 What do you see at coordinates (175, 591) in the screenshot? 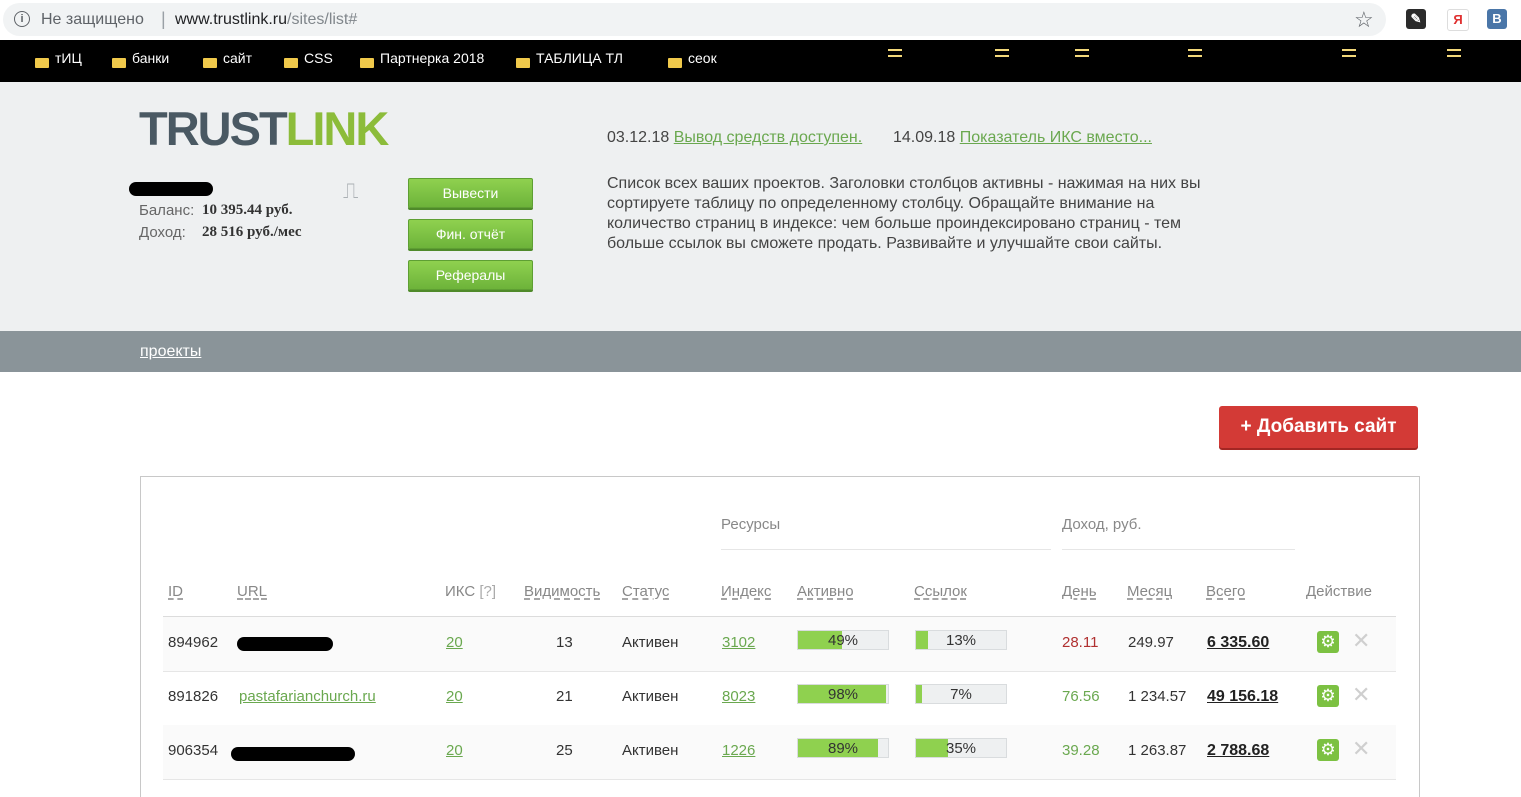
I see `column-header-id: ID` at bounding box center [175, 591].